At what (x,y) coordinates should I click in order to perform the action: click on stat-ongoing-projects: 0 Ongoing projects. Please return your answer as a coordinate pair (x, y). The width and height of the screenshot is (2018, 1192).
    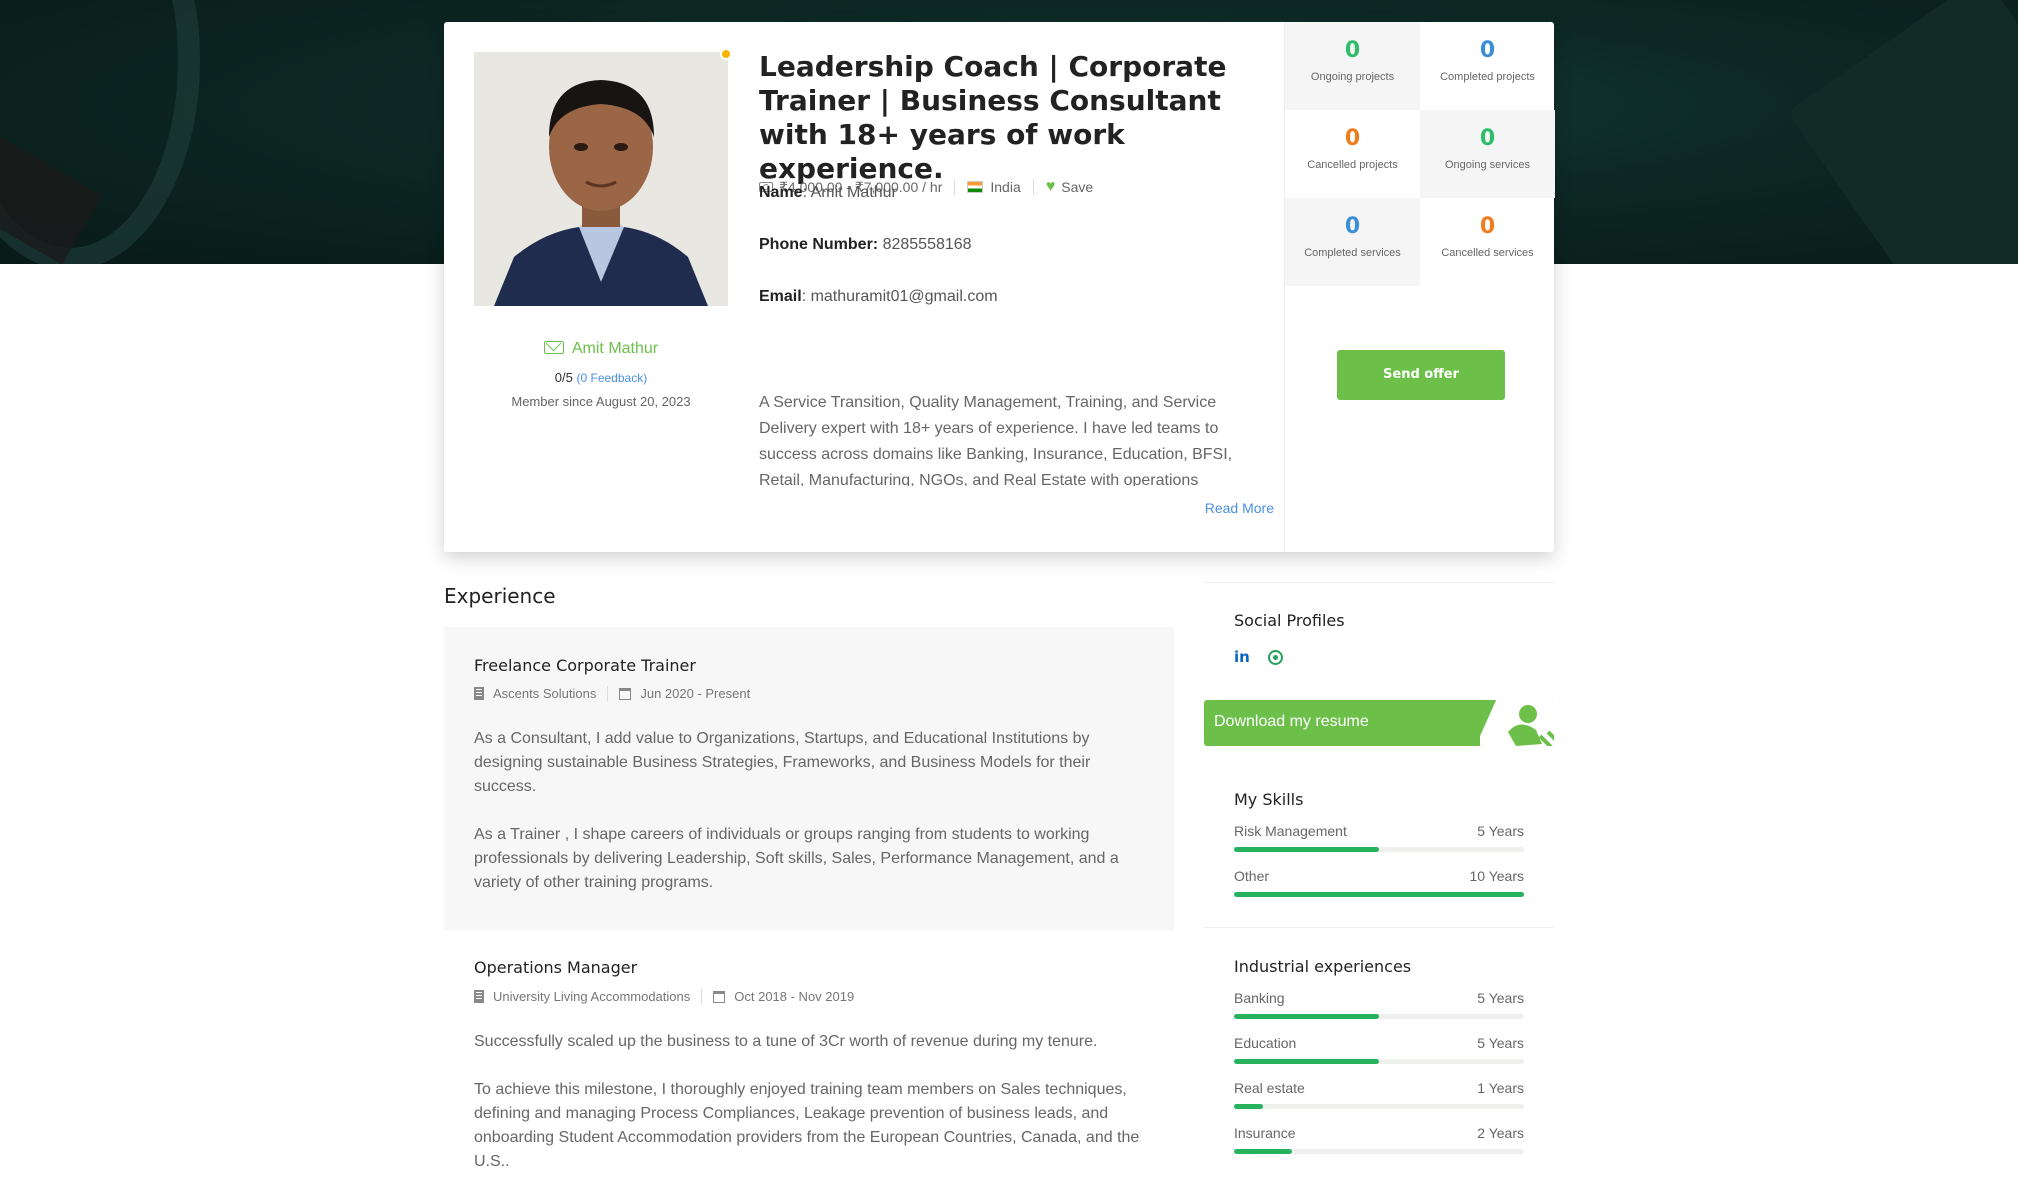
    Looking at the image, I should click on (1352, 66).